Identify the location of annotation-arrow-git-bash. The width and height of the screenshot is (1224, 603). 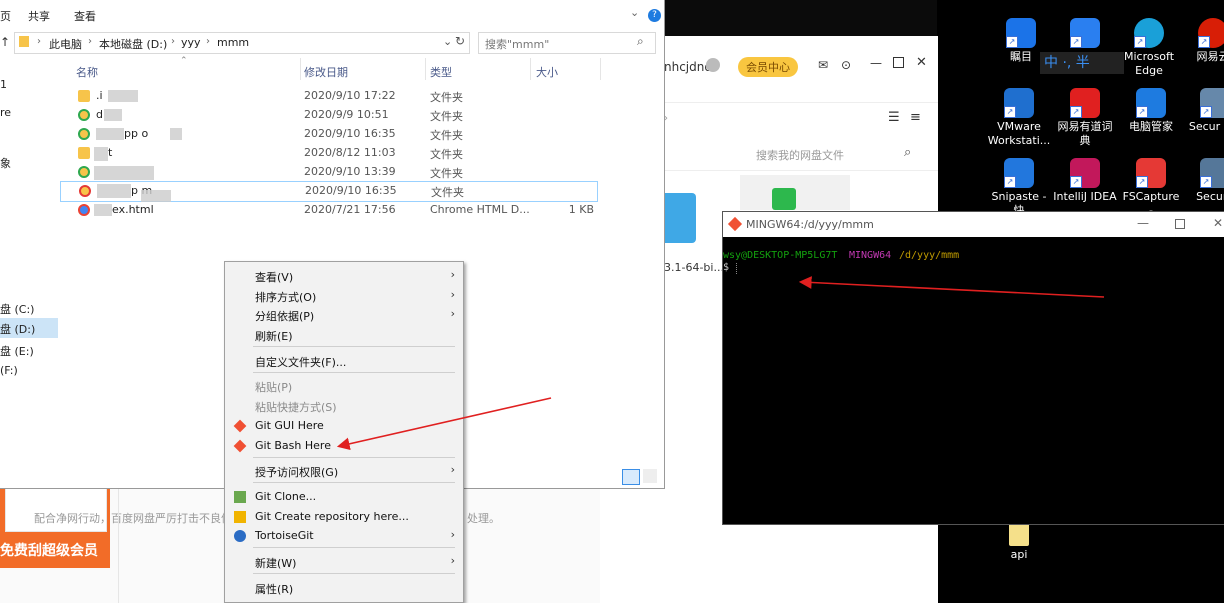
(444, 424).